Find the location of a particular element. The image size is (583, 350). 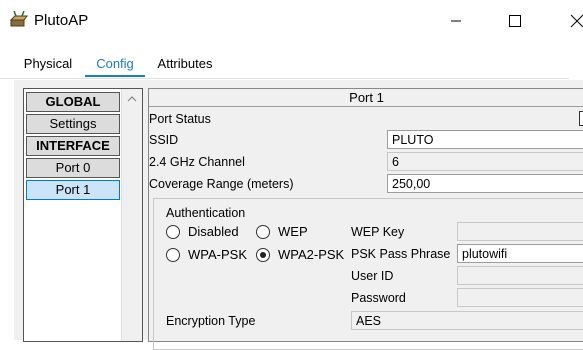

radio-wpa-psk is located at coordinates (173, 255).